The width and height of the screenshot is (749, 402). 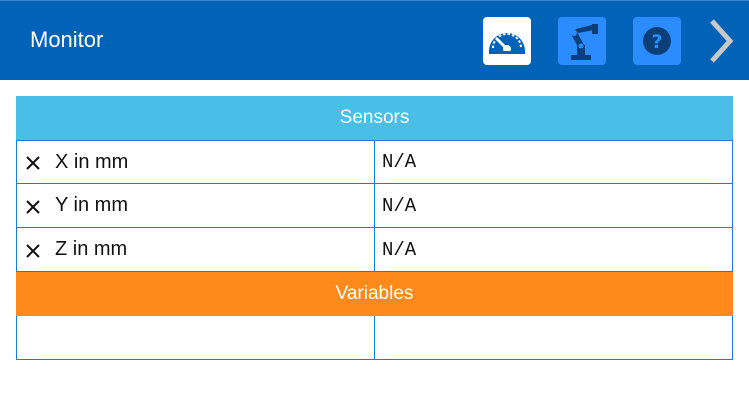 What do you see at coordinates (553, 338) in the screenshot?
I see `variable-value-cell` at bounding box center [553, 338].